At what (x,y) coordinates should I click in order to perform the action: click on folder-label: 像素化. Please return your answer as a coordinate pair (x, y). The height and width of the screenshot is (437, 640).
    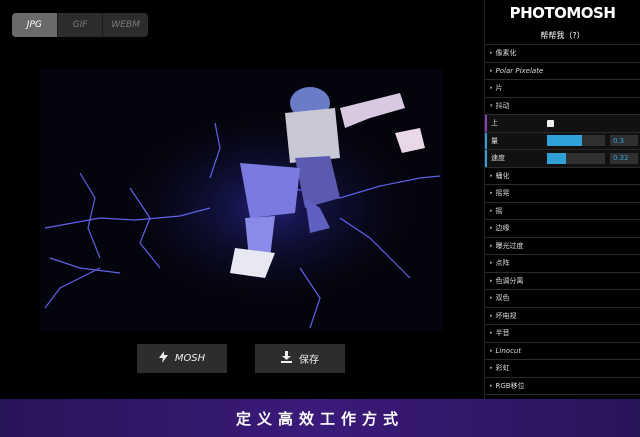
    Looking at the image, I should click on (506, 53).